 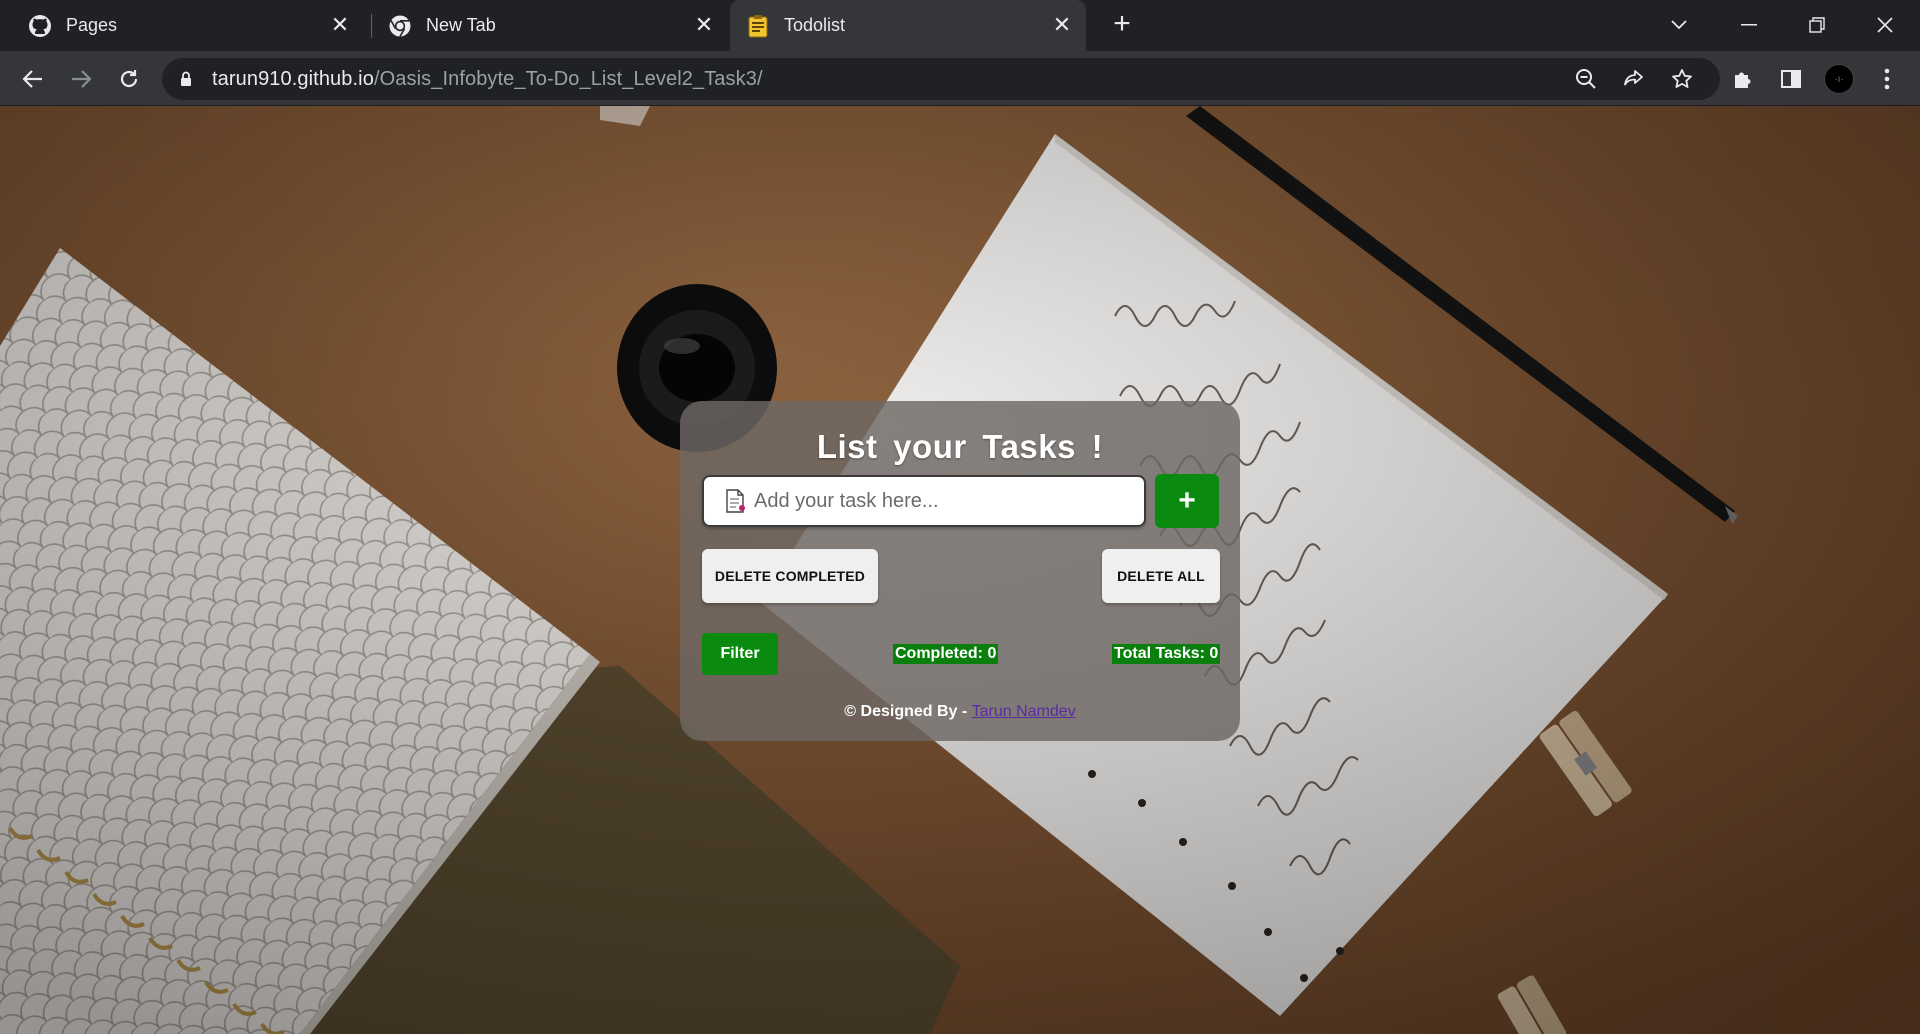 I want to click on reload-icon, so click(x=129, y=79).